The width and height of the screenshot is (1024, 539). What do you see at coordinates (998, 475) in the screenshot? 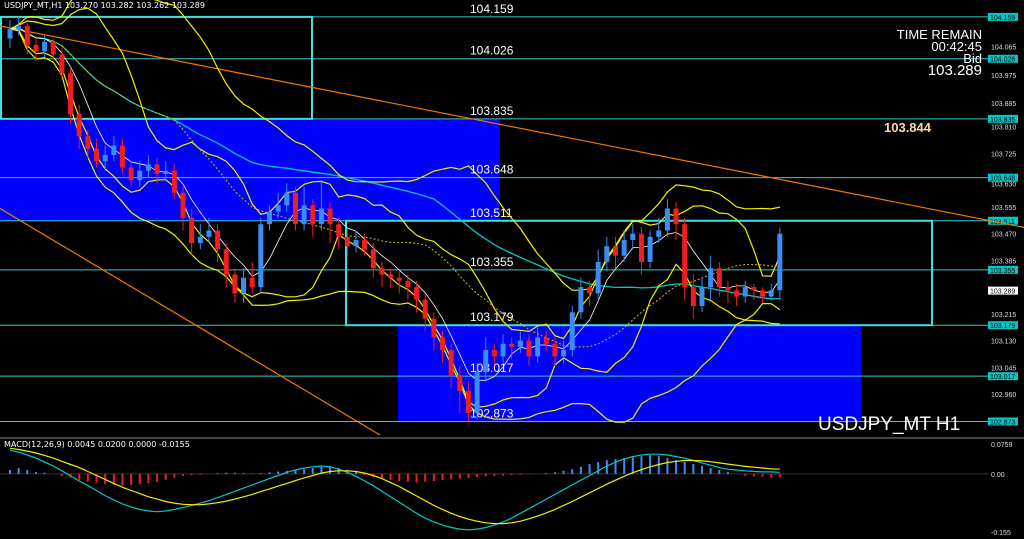
I see `macd-tick-label: 0.00` at bounding box center [998, 475].